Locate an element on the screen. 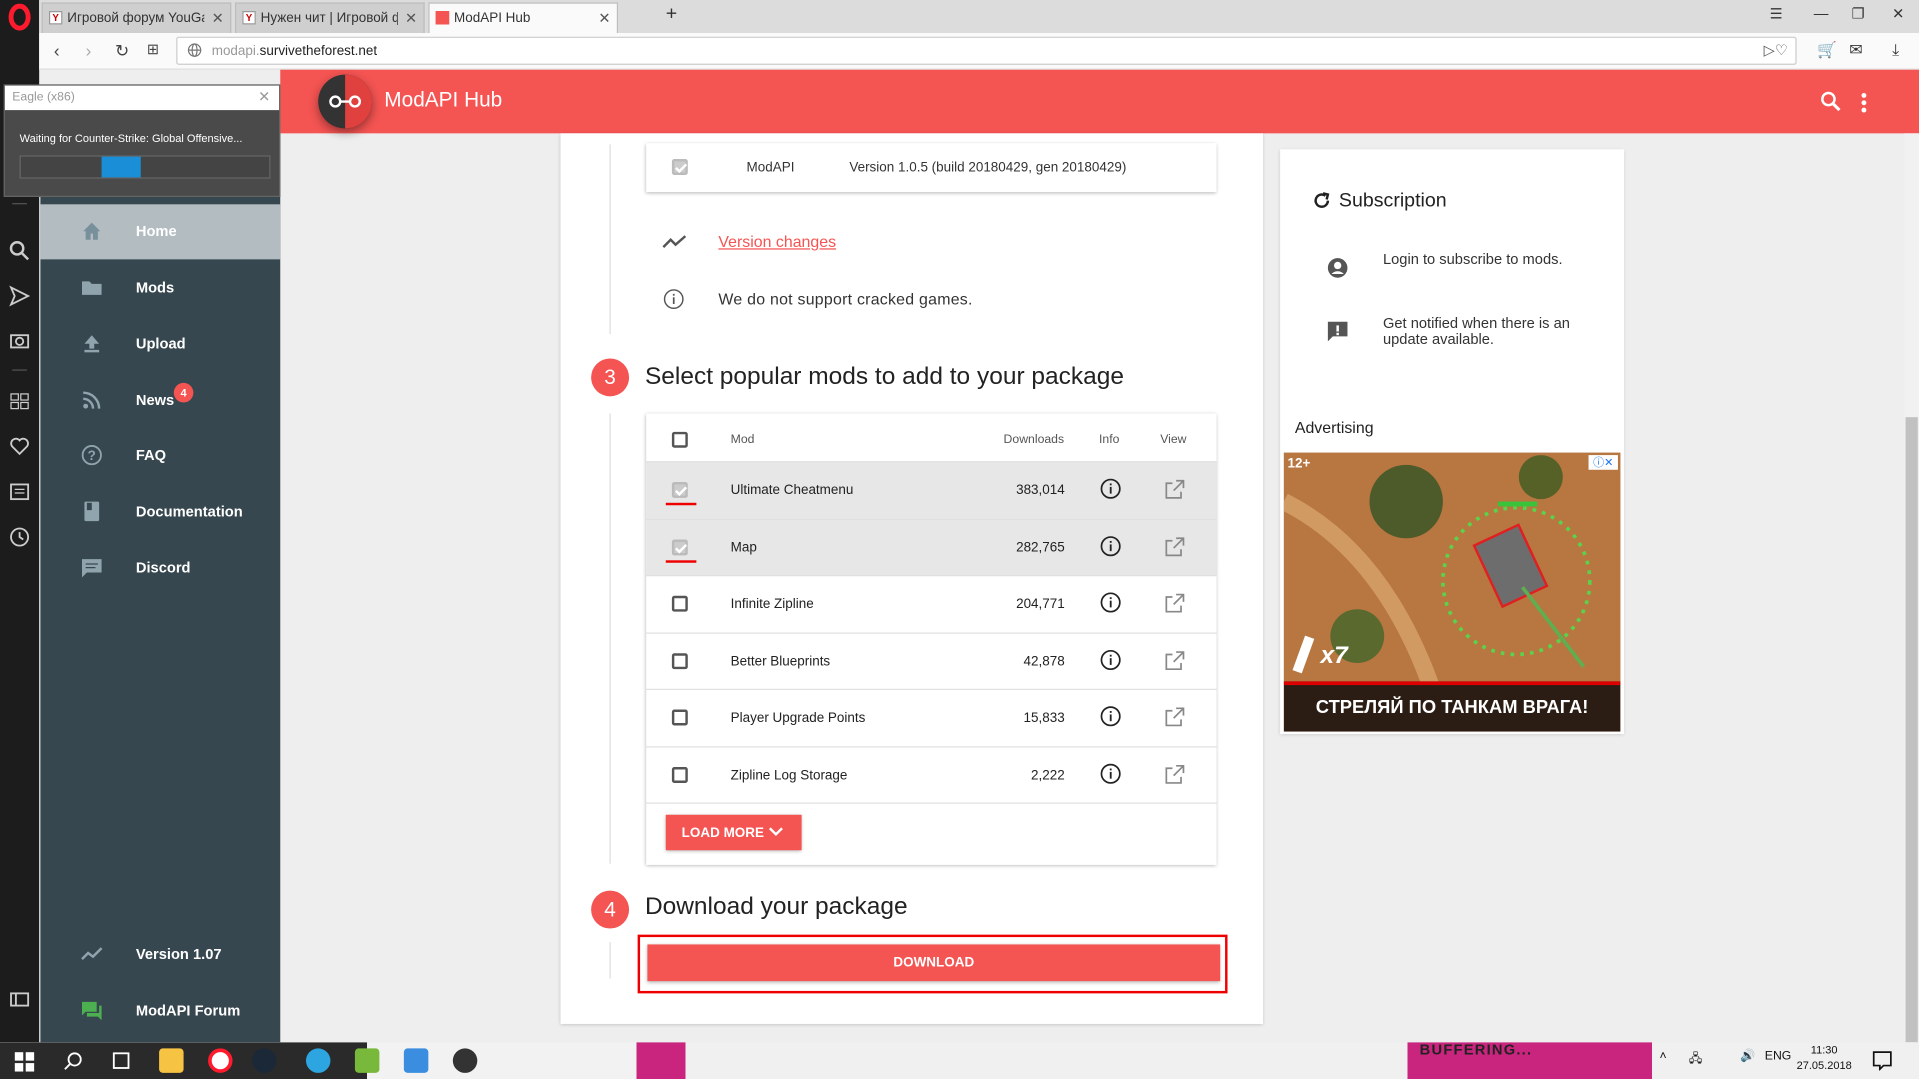 The image size is (1919, 1079). opera-logo-icon is located at coordinates (19, 17).